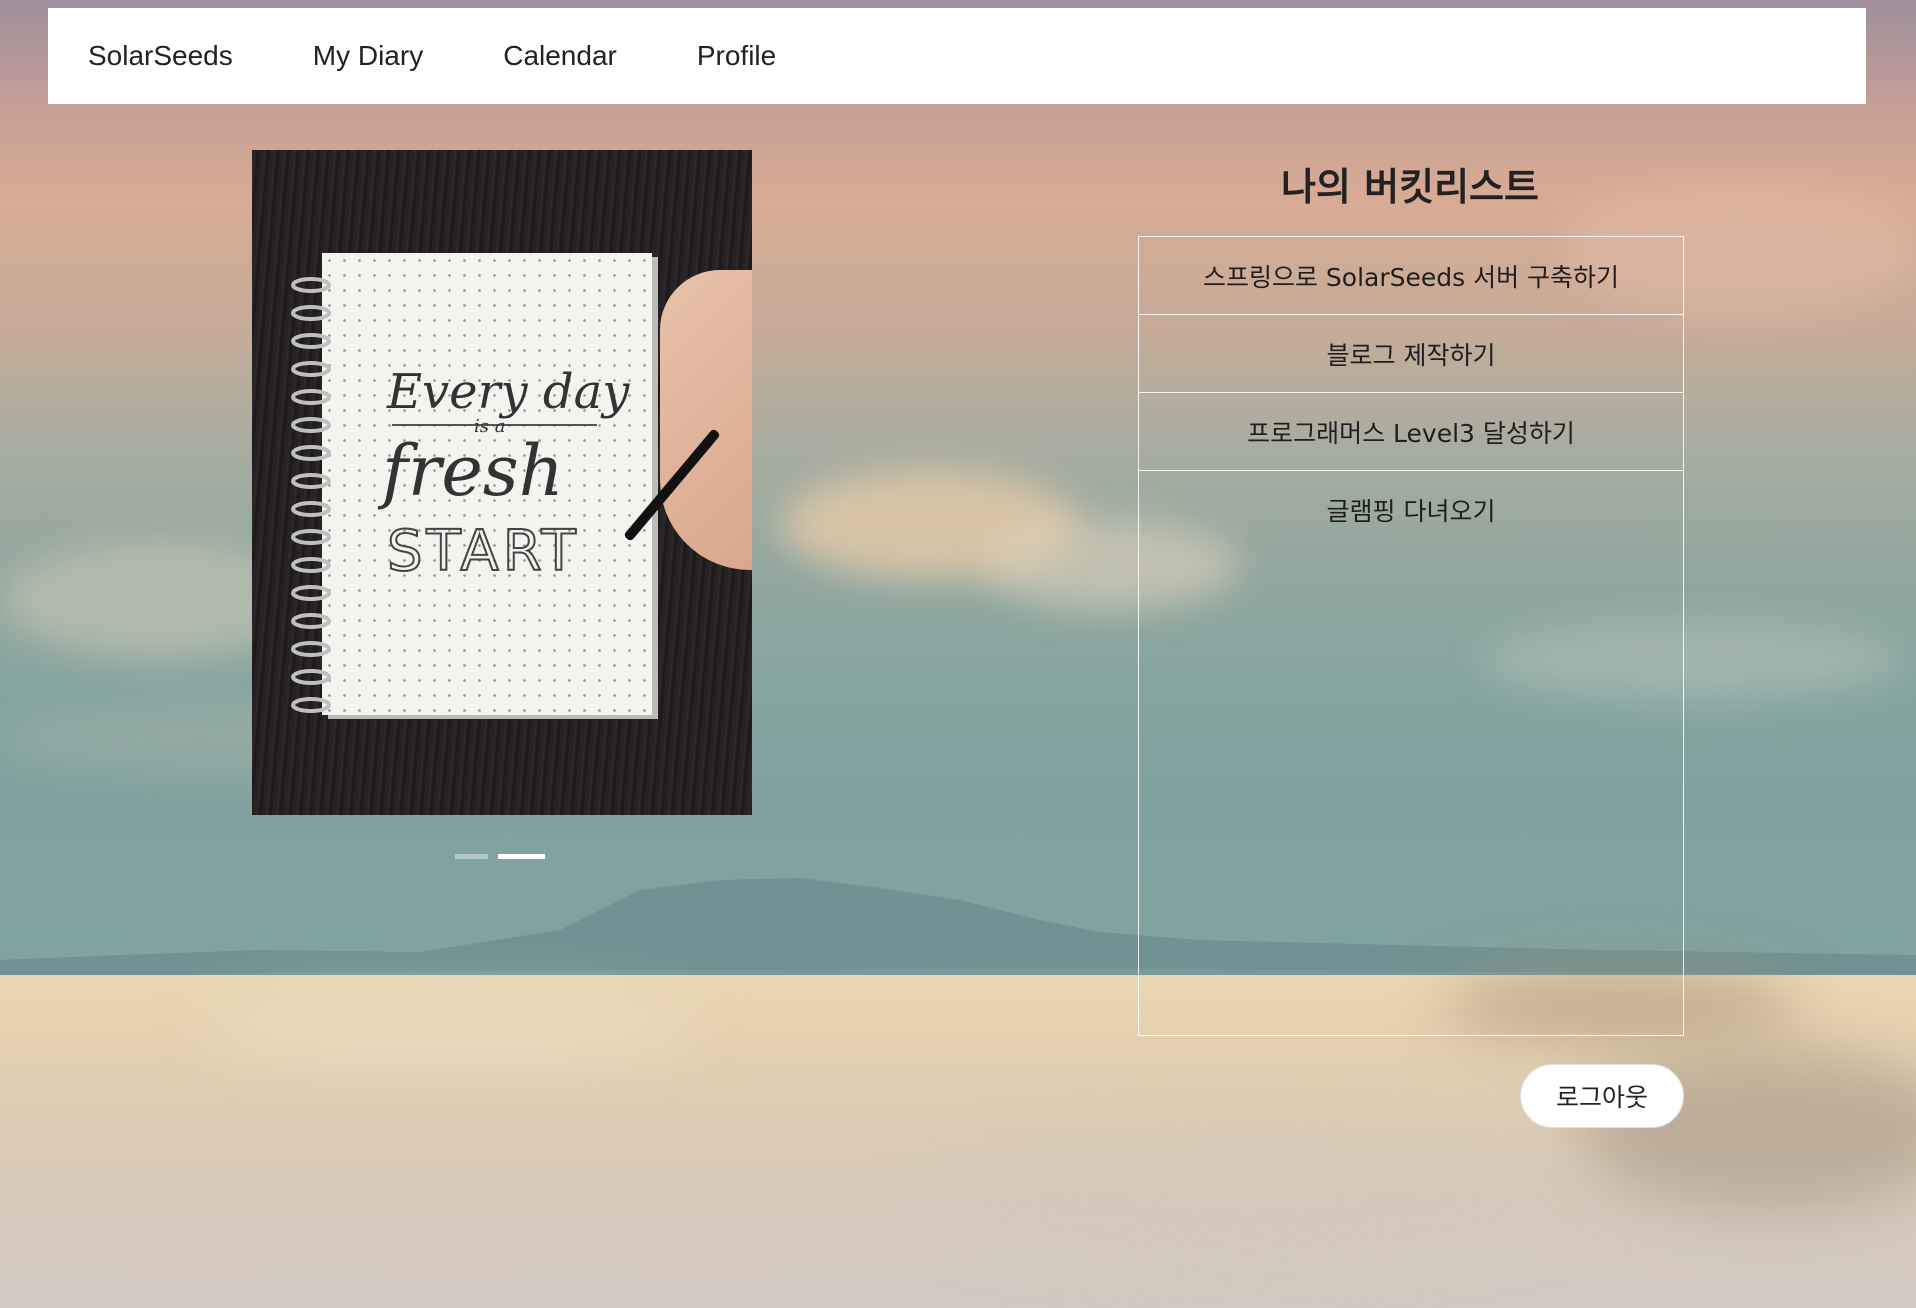 This screenshot has height=1308, width=1916. What do you see at coordinates (1411, 354) in the screenshot?
I see `bucket-list-item: 블로그 제작하기` at bounding box center [1411, 354].